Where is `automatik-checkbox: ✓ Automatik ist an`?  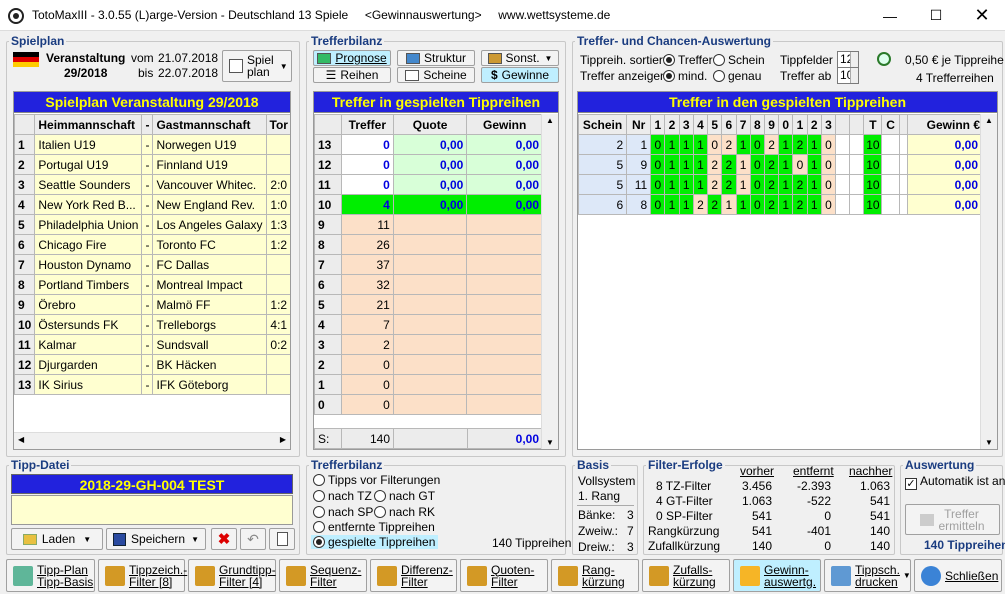 automatik-checkbox: ✓ Automatik ist an is located at coordinates (955, 482).